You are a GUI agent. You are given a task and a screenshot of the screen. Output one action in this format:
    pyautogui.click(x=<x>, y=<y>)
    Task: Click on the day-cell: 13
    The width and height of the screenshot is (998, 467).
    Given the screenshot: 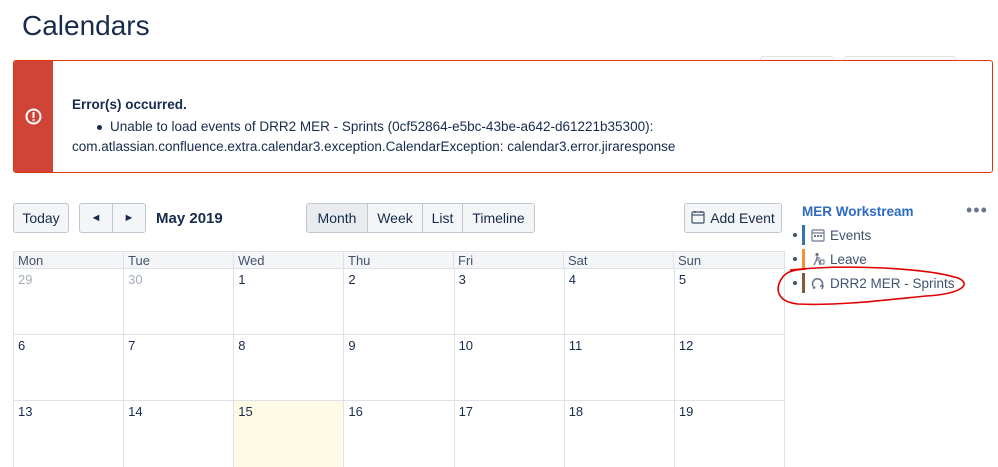 What is the action you would take?
    pyautogui.click(x=69, y=434)
    